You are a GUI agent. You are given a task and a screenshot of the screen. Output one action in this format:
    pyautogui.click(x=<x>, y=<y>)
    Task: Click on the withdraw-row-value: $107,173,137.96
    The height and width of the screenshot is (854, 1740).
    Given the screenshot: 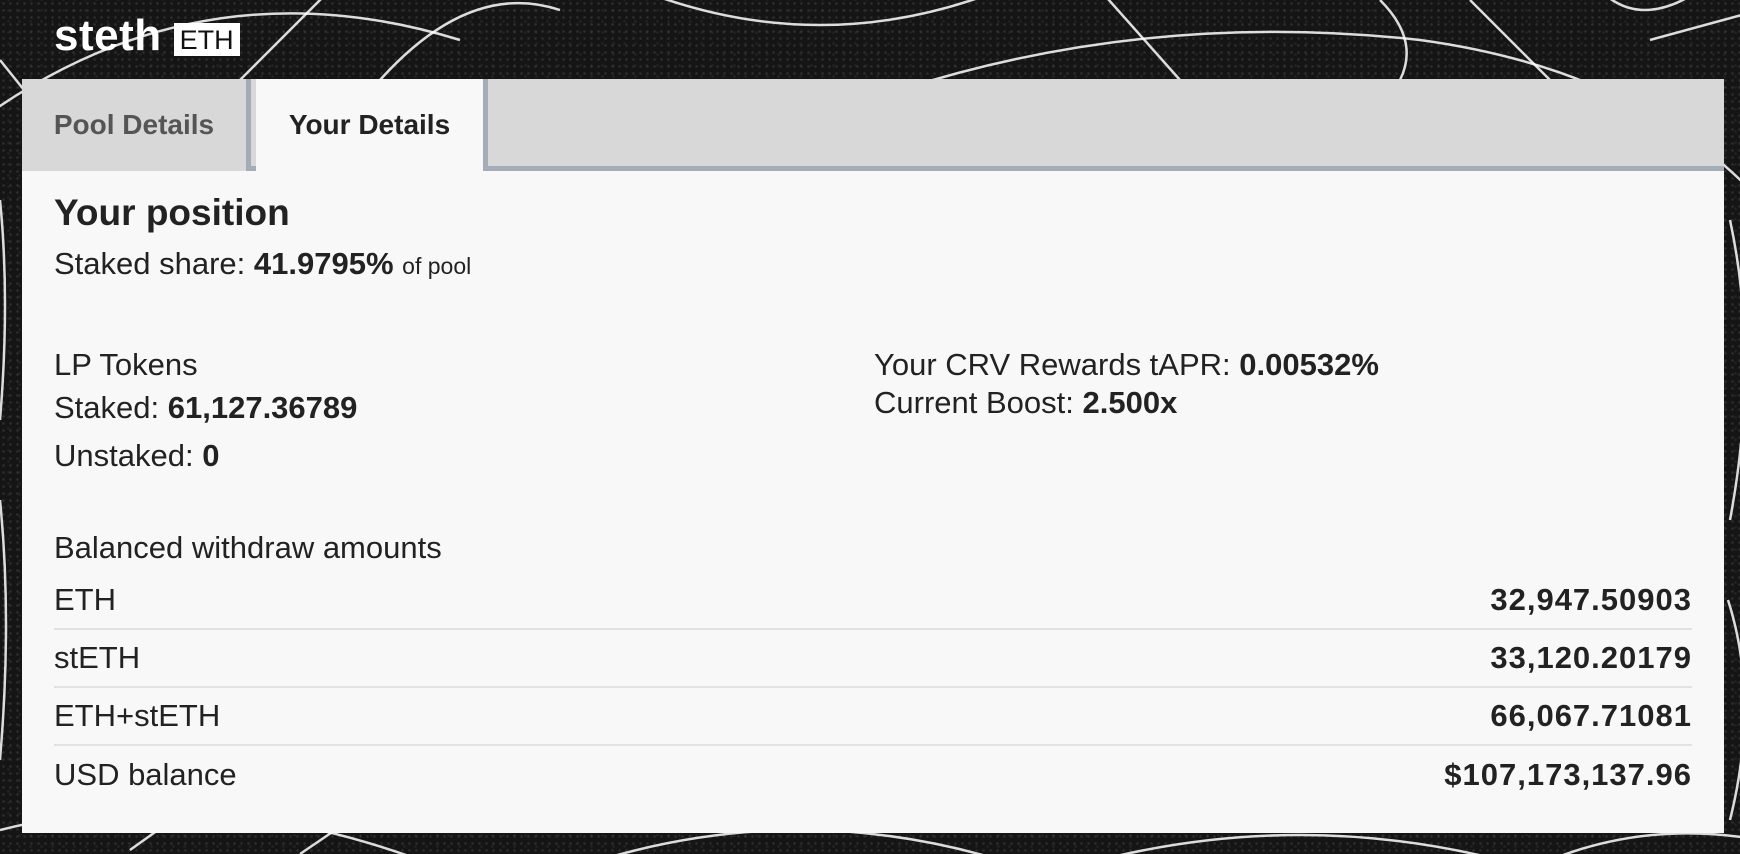 What is the action you would take?
    pyautogui.click(x=1568, y=774)
    